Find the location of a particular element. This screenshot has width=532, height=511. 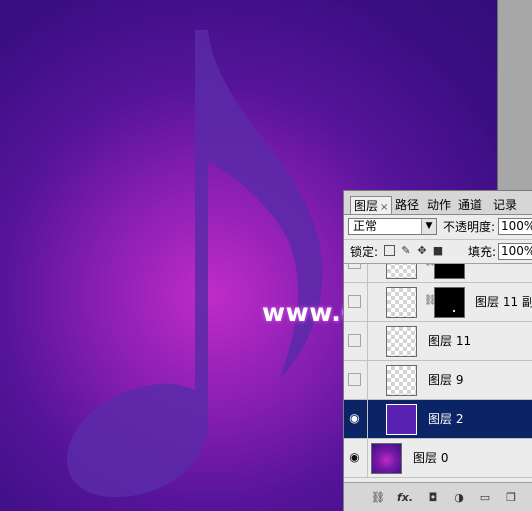

lock-brush-icon: ✎ is located at coordinates (406, 251).